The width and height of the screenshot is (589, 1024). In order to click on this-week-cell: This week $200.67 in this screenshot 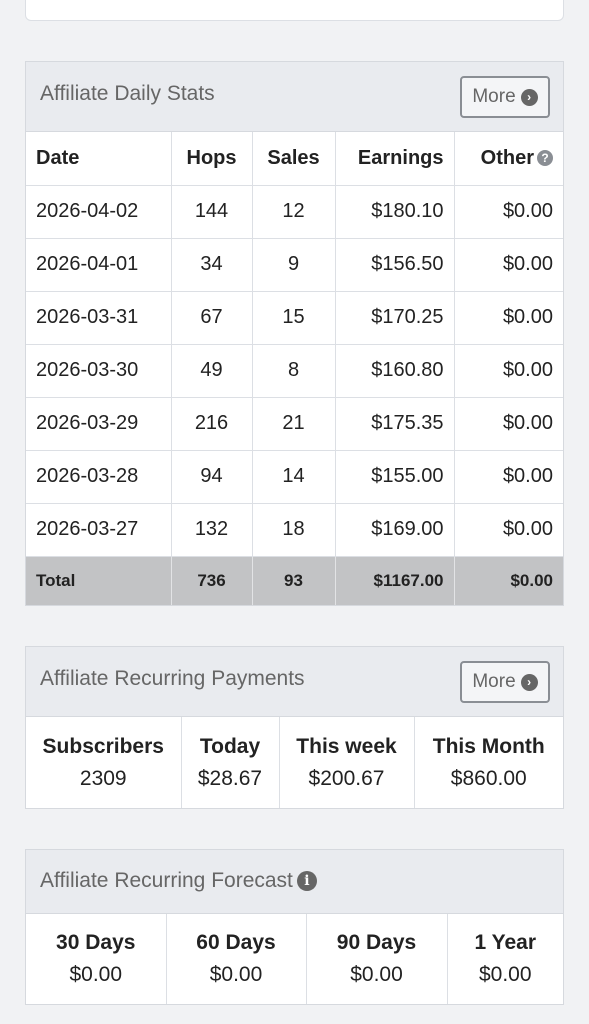, I will do `click(347, 762)`.